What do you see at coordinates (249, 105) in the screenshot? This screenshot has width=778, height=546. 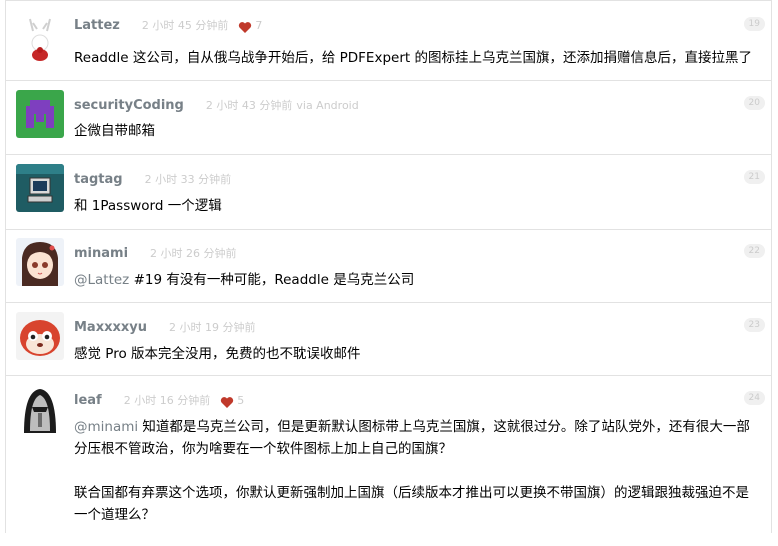 I see `reply-time: 2 小时 43 分钟前` at bounding box center [249, 105].